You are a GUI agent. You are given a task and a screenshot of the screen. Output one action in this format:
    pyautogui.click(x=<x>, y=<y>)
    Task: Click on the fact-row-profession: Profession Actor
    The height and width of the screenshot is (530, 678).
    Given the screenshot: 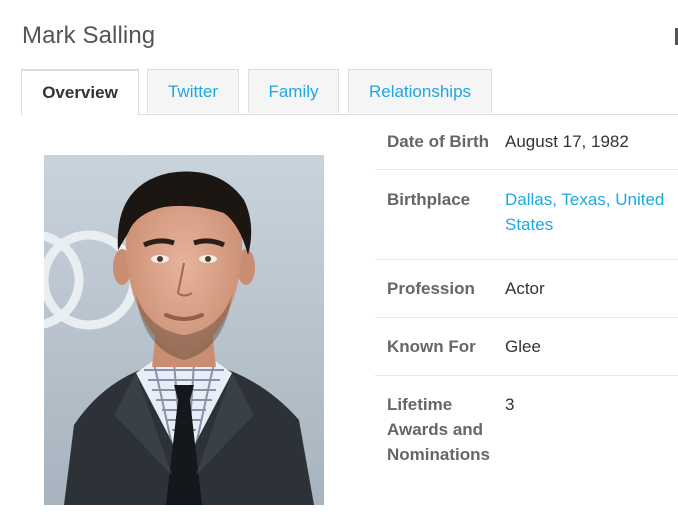 What is the action you would take?
    pyautogui.click(x=526, y=289)
    